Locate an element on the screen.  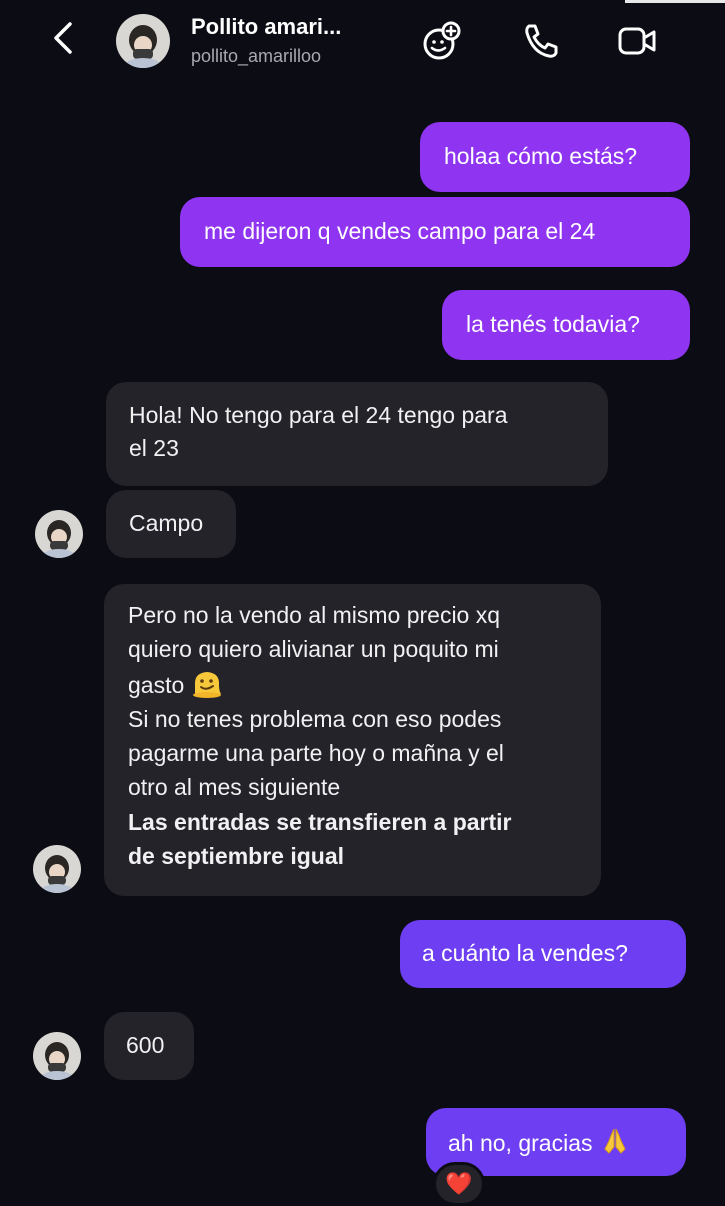
sent-message: holaa cómo estás? is located at coordinates (555, 157).